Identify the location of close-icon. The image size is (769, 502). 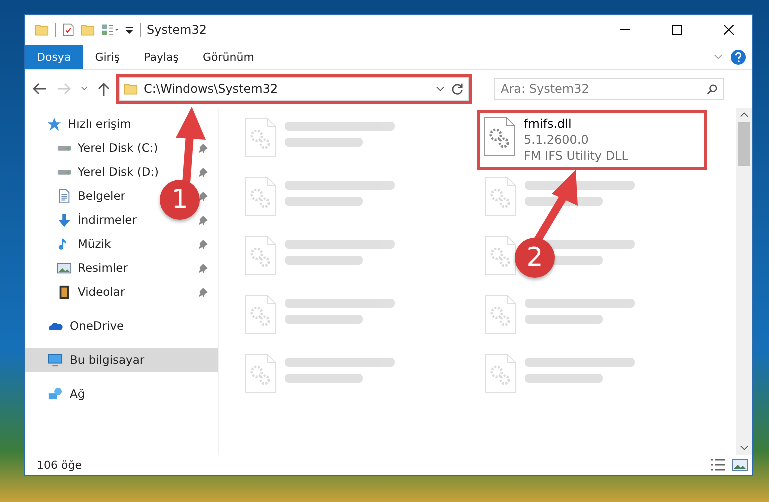
(729, 30).